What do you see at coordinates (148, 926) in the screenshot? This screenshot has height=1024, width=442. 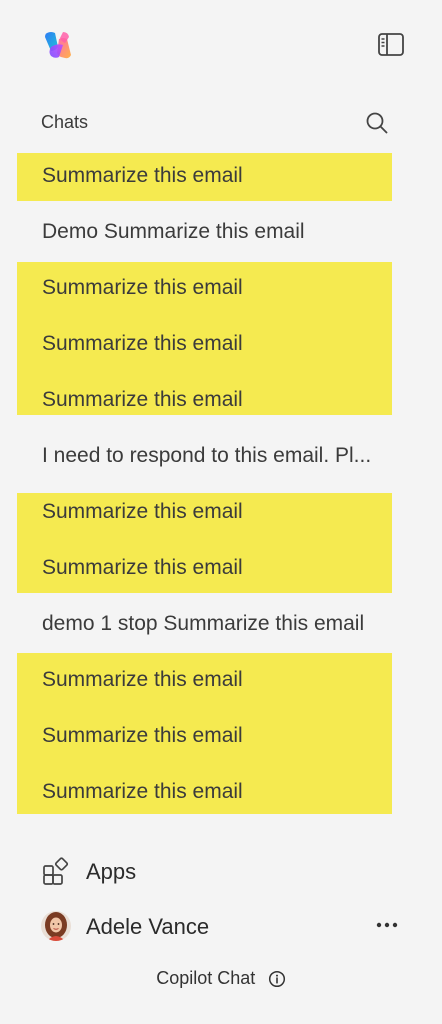 I see `user-name: Adele Vance` at bounding box center [148, 926].